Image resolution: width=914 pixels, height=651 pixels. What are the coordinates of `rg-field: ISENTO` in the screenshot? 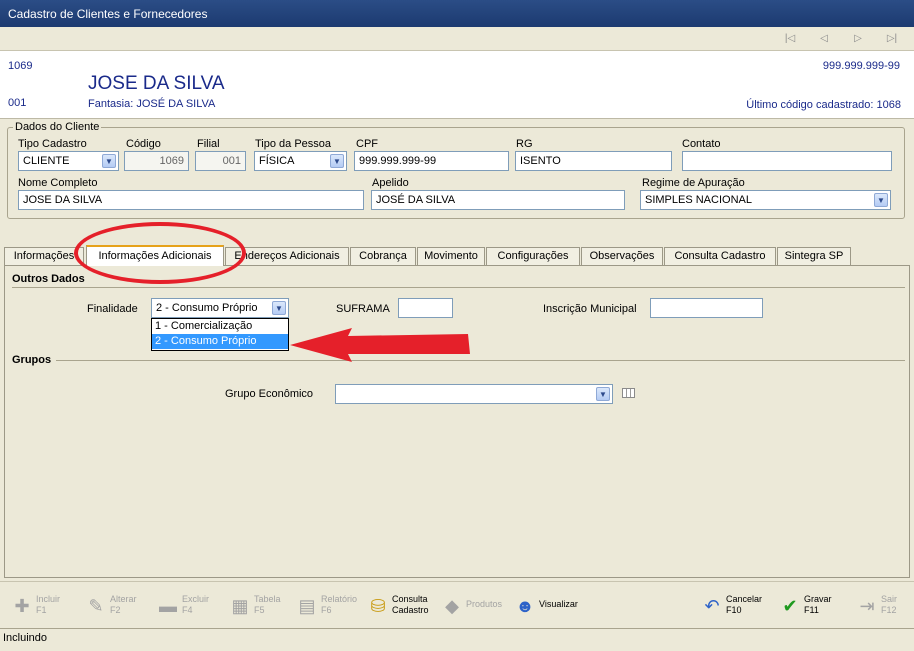 It's located at (593, 161).